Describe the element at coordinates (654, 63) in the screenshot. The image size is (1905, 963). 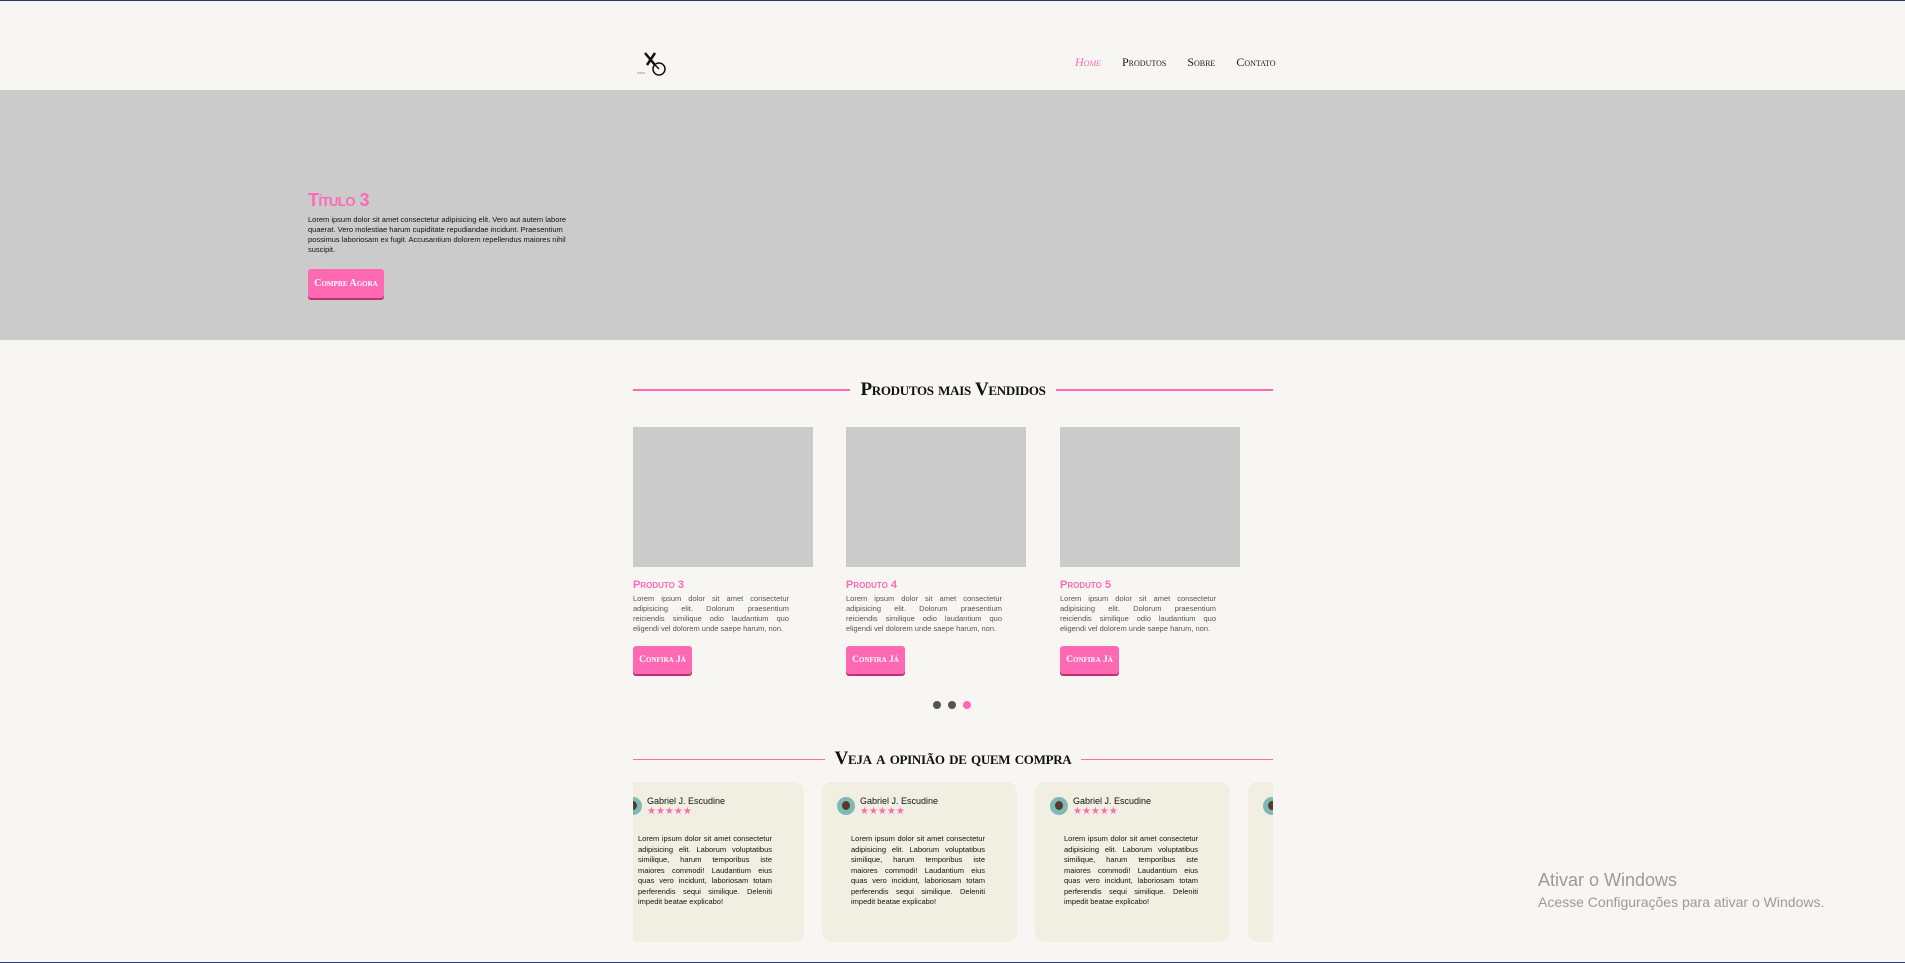
I see `logo-icon` at that location.